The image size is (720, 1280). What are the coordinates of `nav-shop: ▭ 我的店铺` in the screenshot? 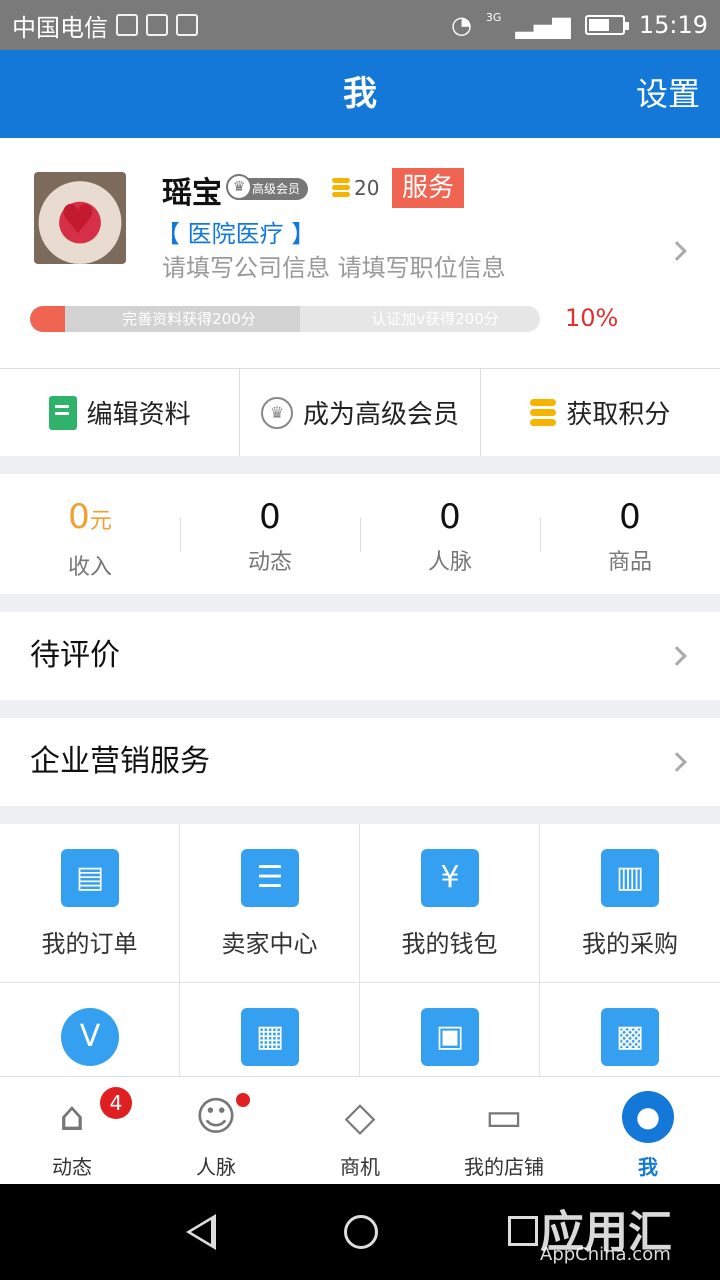 It's located at (504, 1130).